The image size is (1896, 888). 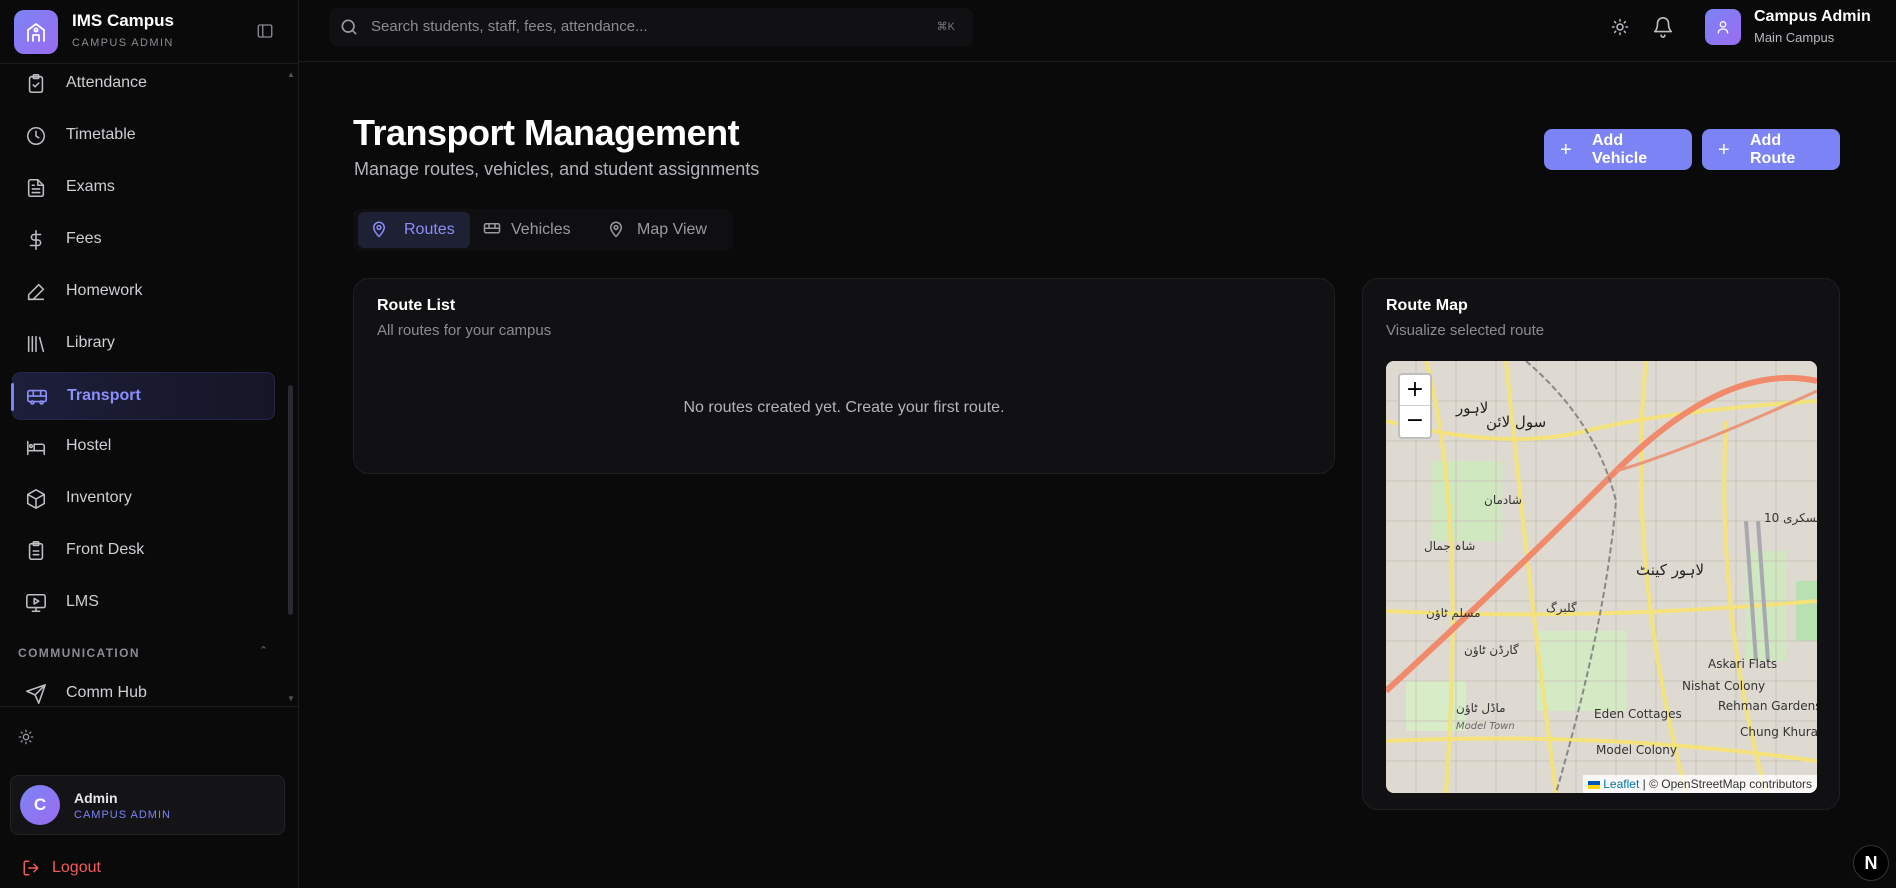 I want to click on sidebar-item-label: Exams, so click(x=90, y=186).